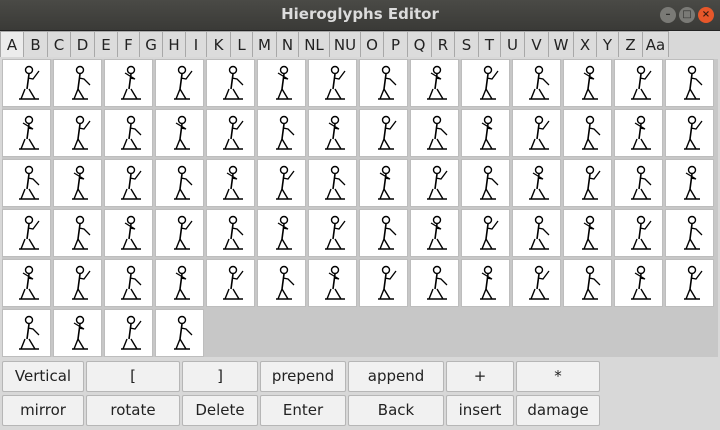 This screenshot has width=720, height=430. I want to click on damage-button: damage, so click(558, 410).